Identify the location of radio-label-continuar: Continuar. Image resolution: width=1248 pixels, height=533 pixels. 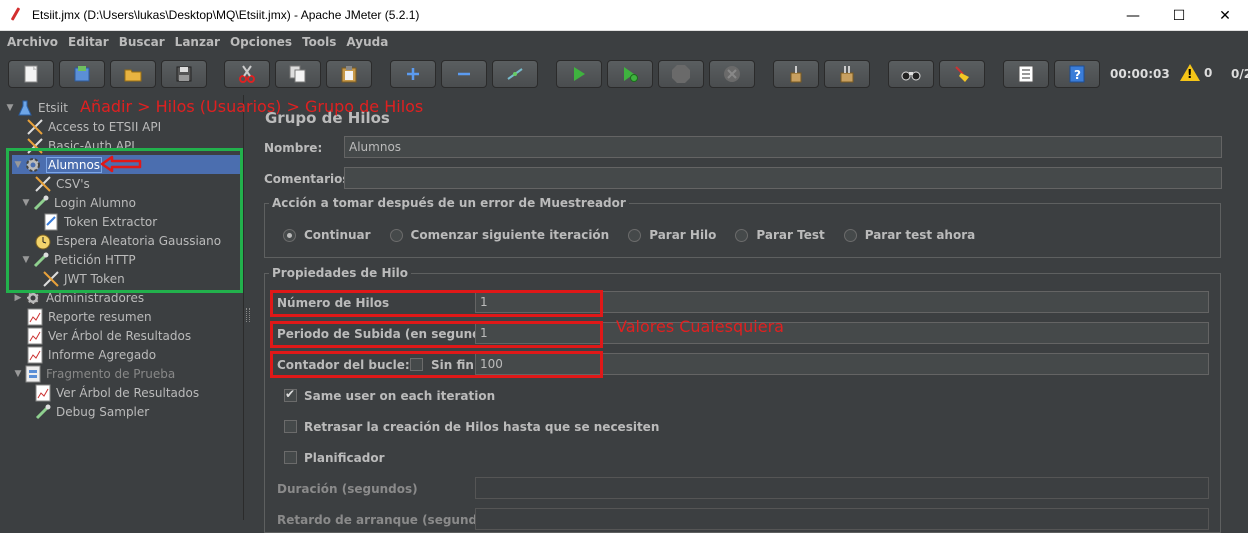
(337, 235).